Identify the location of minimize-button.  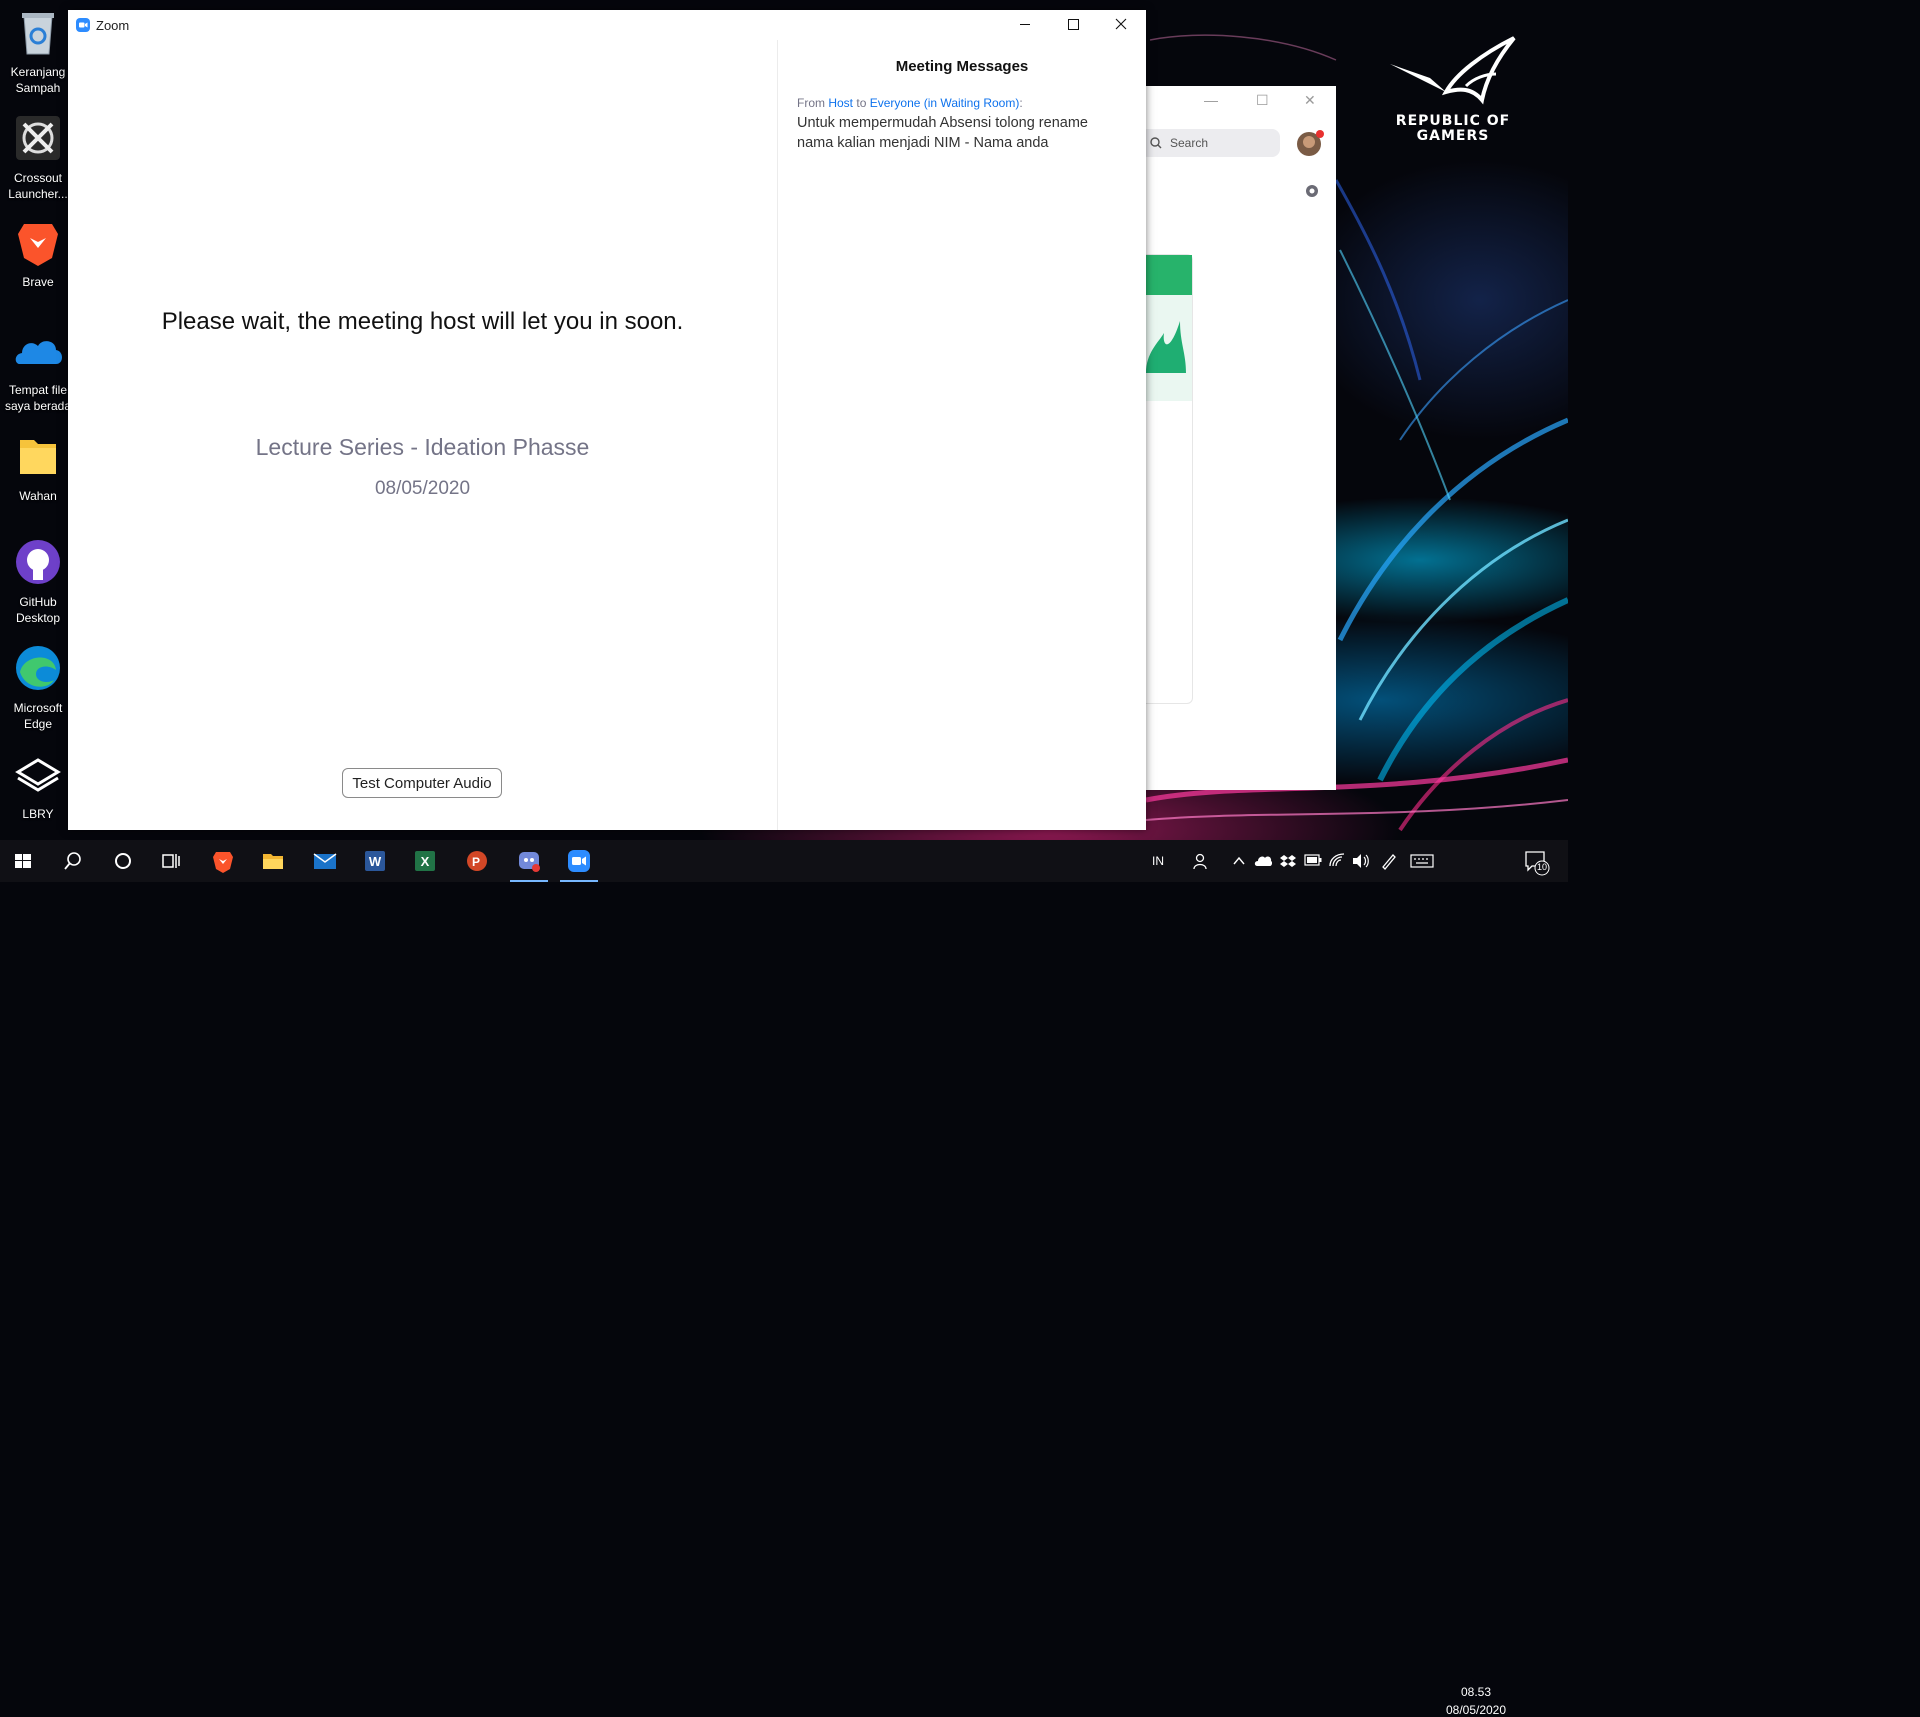
(1025, 25).